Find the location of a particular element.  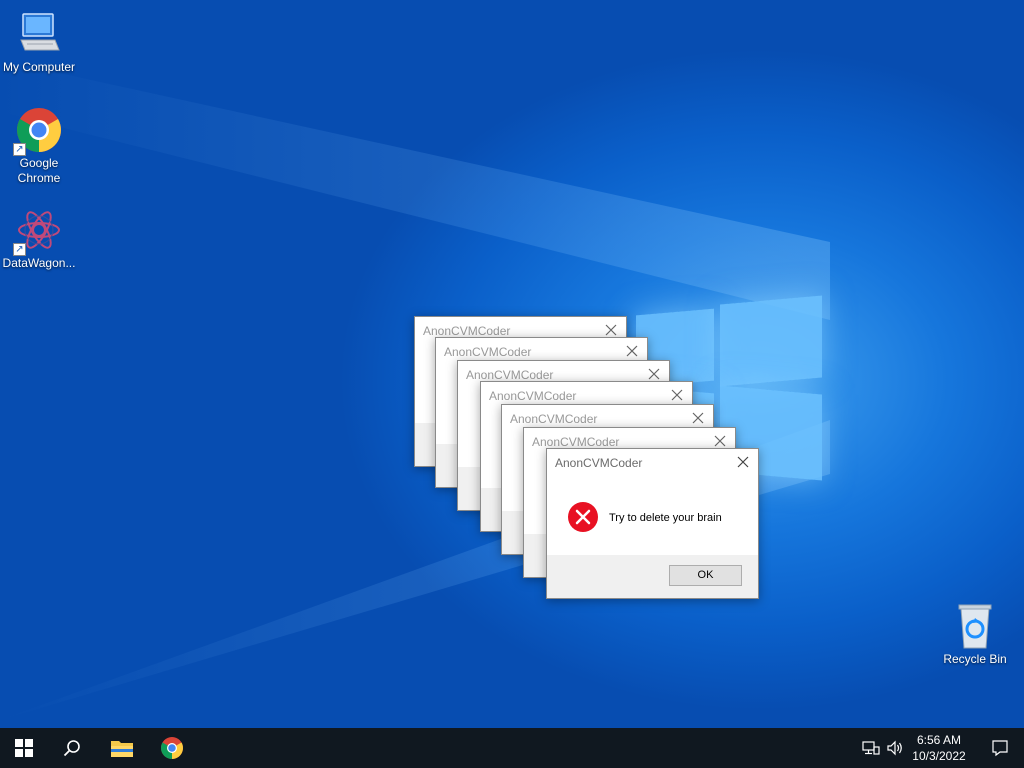

volume-icon is located at coordinates (894, 748).